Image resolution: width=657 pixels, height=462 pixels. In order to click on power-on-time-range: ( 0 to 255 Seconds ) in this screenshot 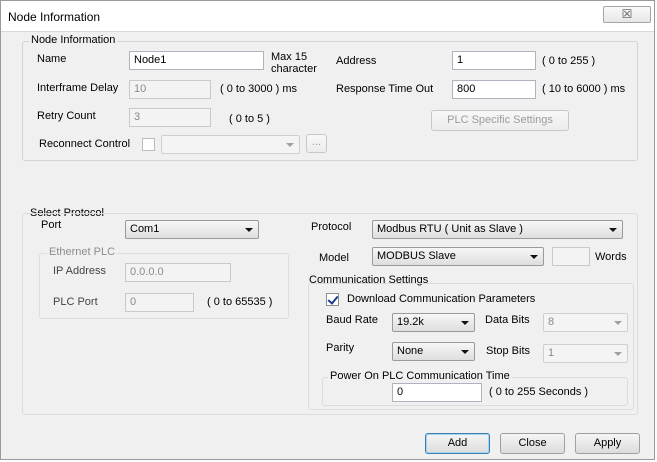, I will do `click(539, 392)`.